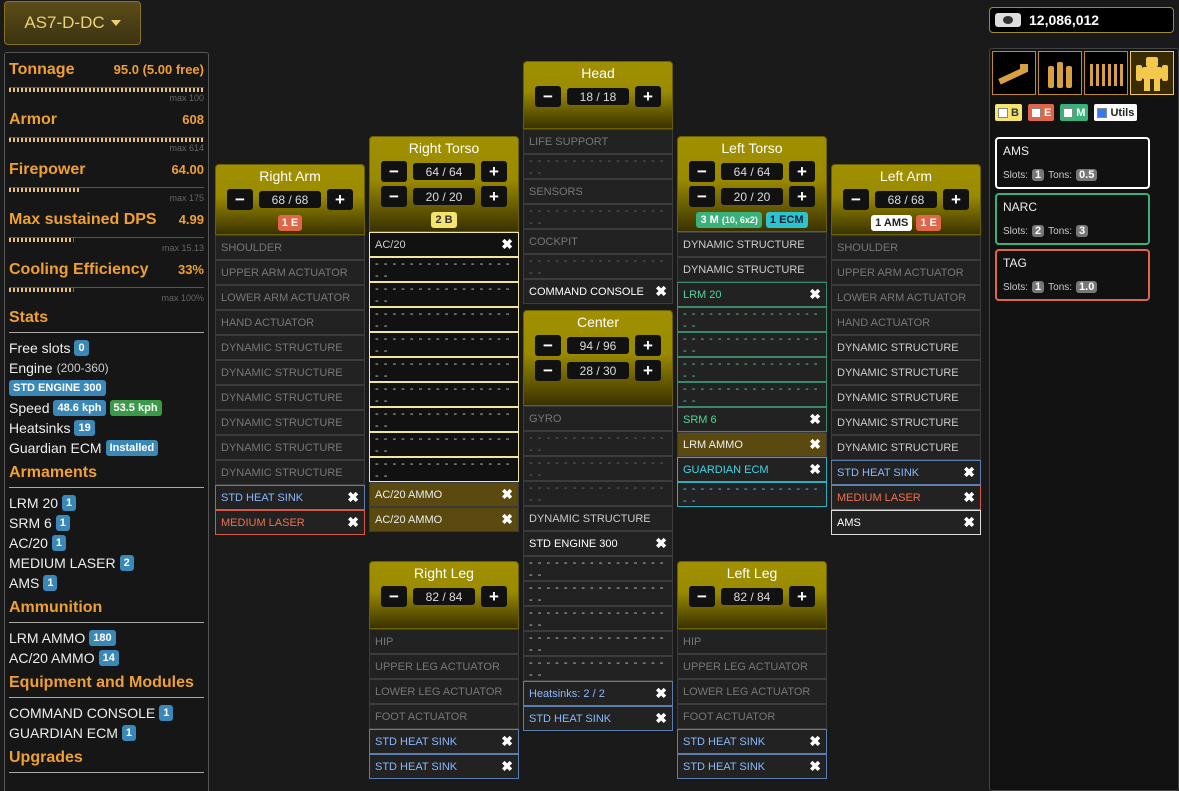  I want to click on equipment-slot: Heatsinks: 2 / 2 ✖, so click(598, 693).